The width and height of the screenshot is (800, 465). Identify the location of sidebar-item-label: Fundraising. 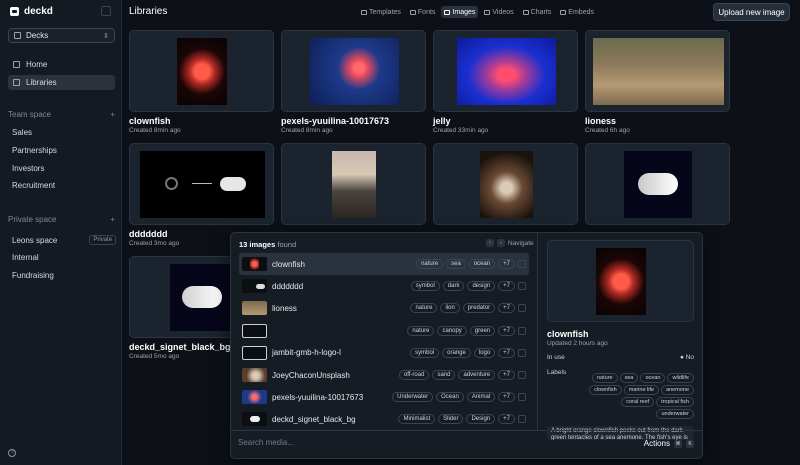
(33, 275).